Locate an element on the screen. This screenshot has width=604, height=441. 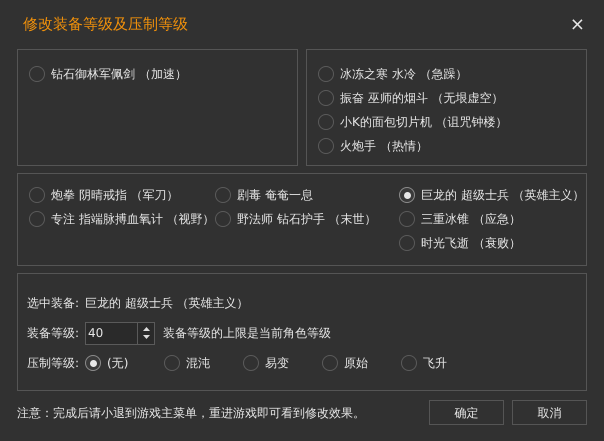
radio-label: 炮拳 阴晴戒指 （军刀） is located at coordinates (115, 195).